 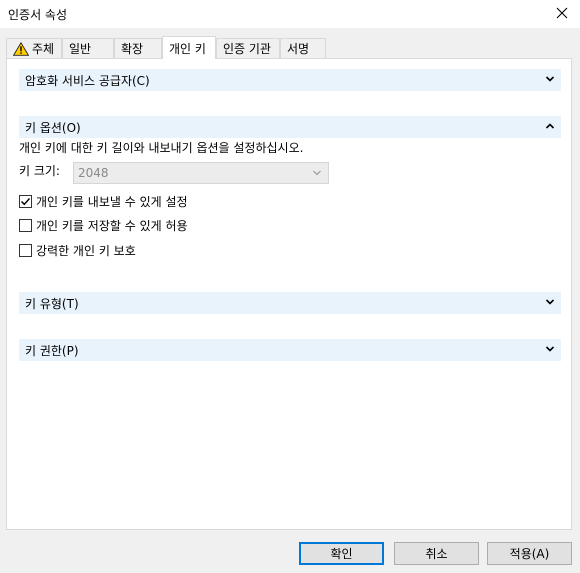 I want to click on section-key-options-label: 키 옵션(O), so click(x=53, y=127).